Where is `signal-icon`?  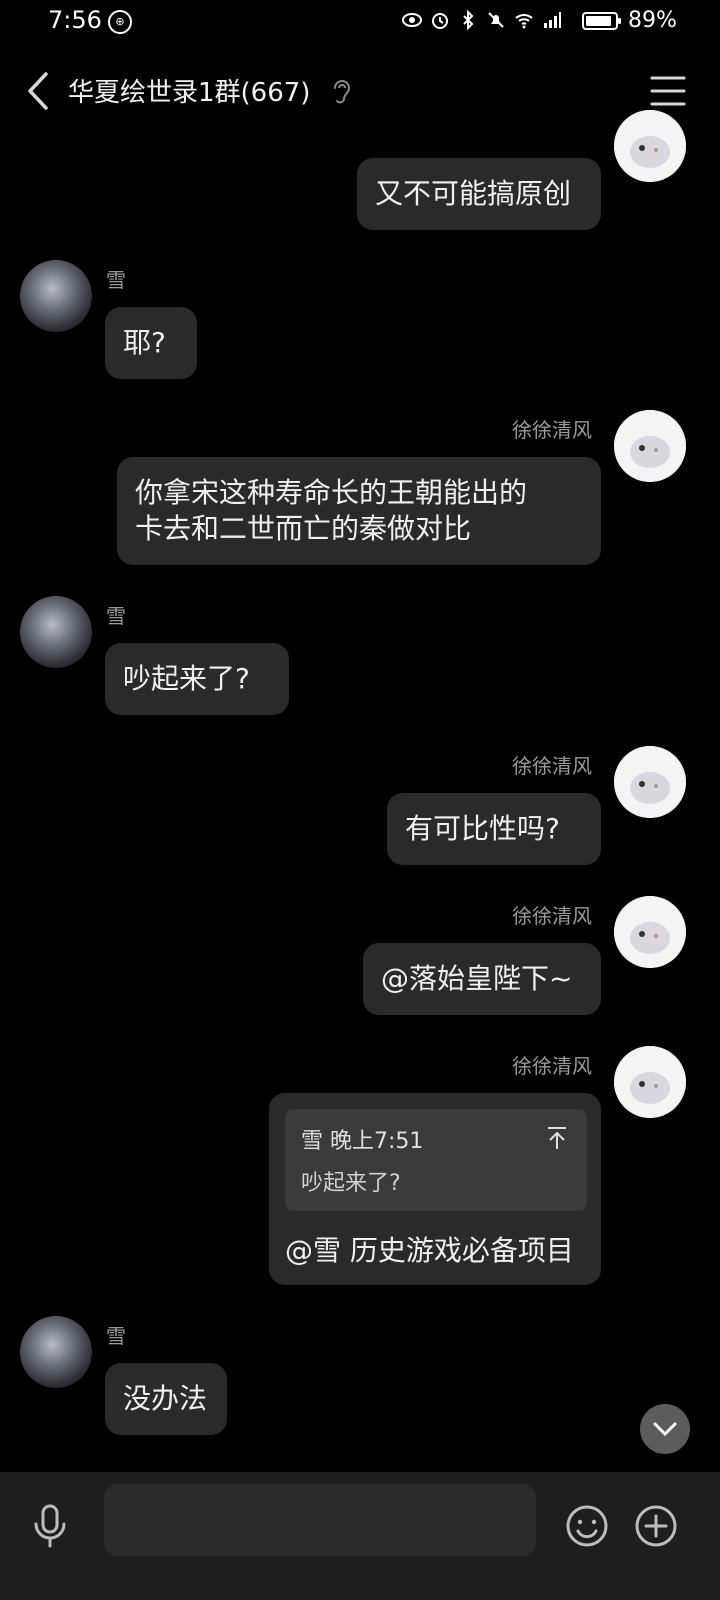 signal-icon is located at coordinates (552, 20).